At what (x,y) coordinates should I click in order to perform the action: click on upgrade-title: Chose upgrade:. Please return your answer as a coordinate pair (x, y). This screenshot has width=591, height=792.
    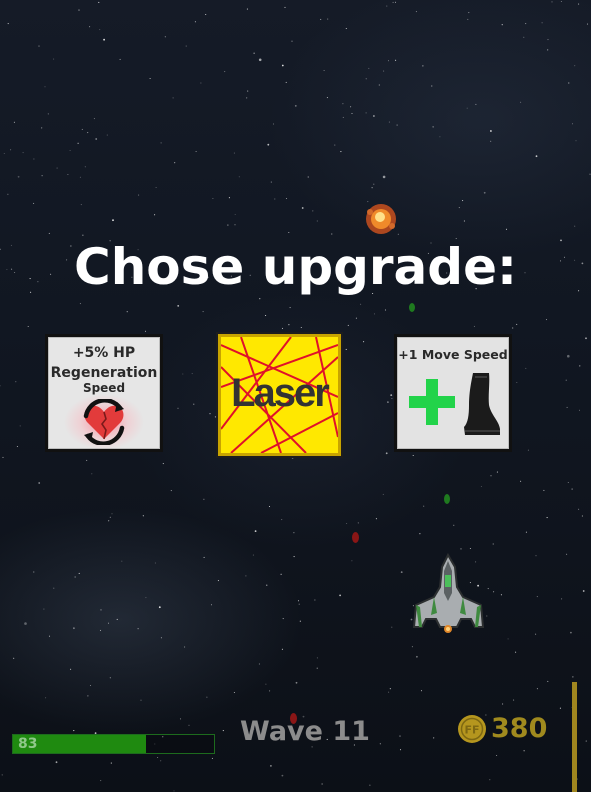
    Looking at the image, I should click on (295, 267).